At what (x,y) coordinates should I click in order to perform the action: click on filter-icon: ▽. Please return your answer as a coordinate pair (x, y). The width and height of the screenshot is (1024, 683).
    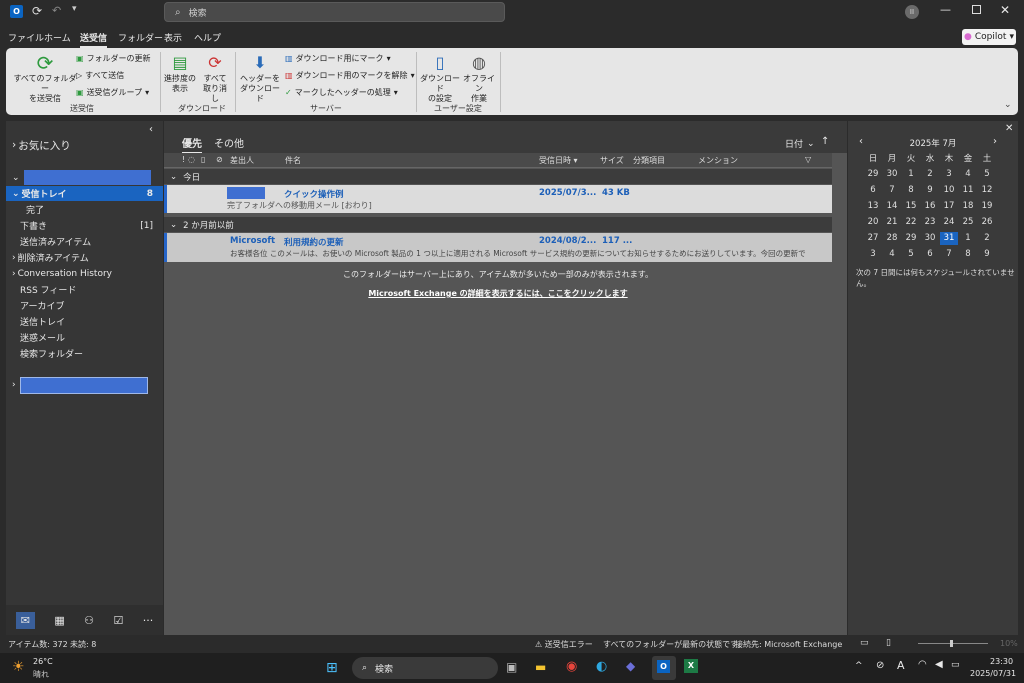
    Looking at the image, I should click on (808, 159).